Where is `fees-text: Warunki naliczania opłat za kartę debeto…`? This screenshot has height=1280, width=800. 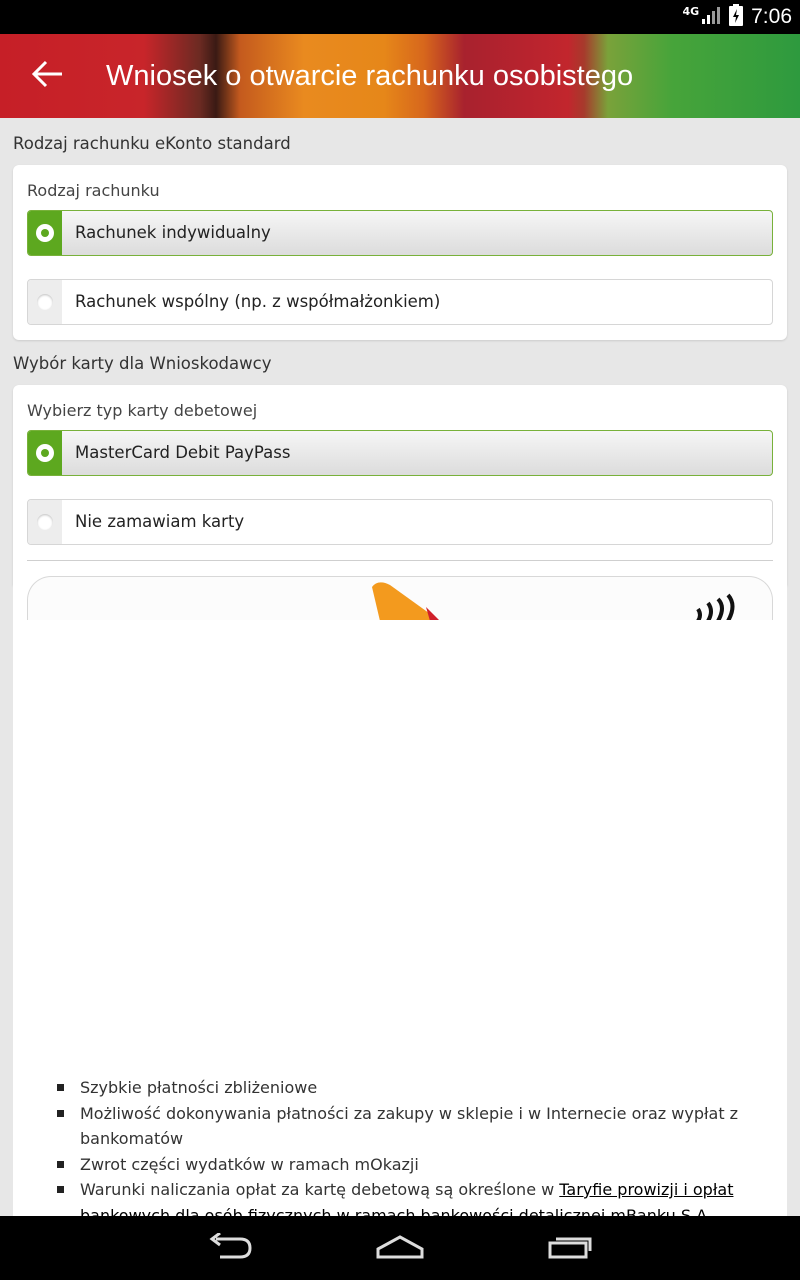
fees-text: Warunki naliczania opłat za kartę debeto… is located at coordinates (320, 1189).